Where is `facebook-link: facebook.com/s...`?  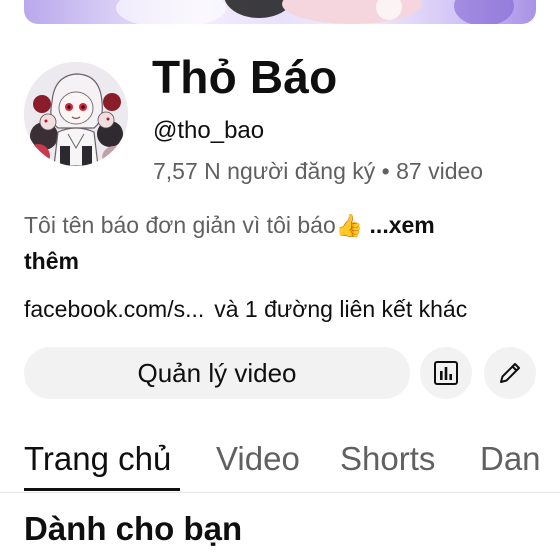
facebook-link: facebook.com/s... is located at coordinates (114, 309).